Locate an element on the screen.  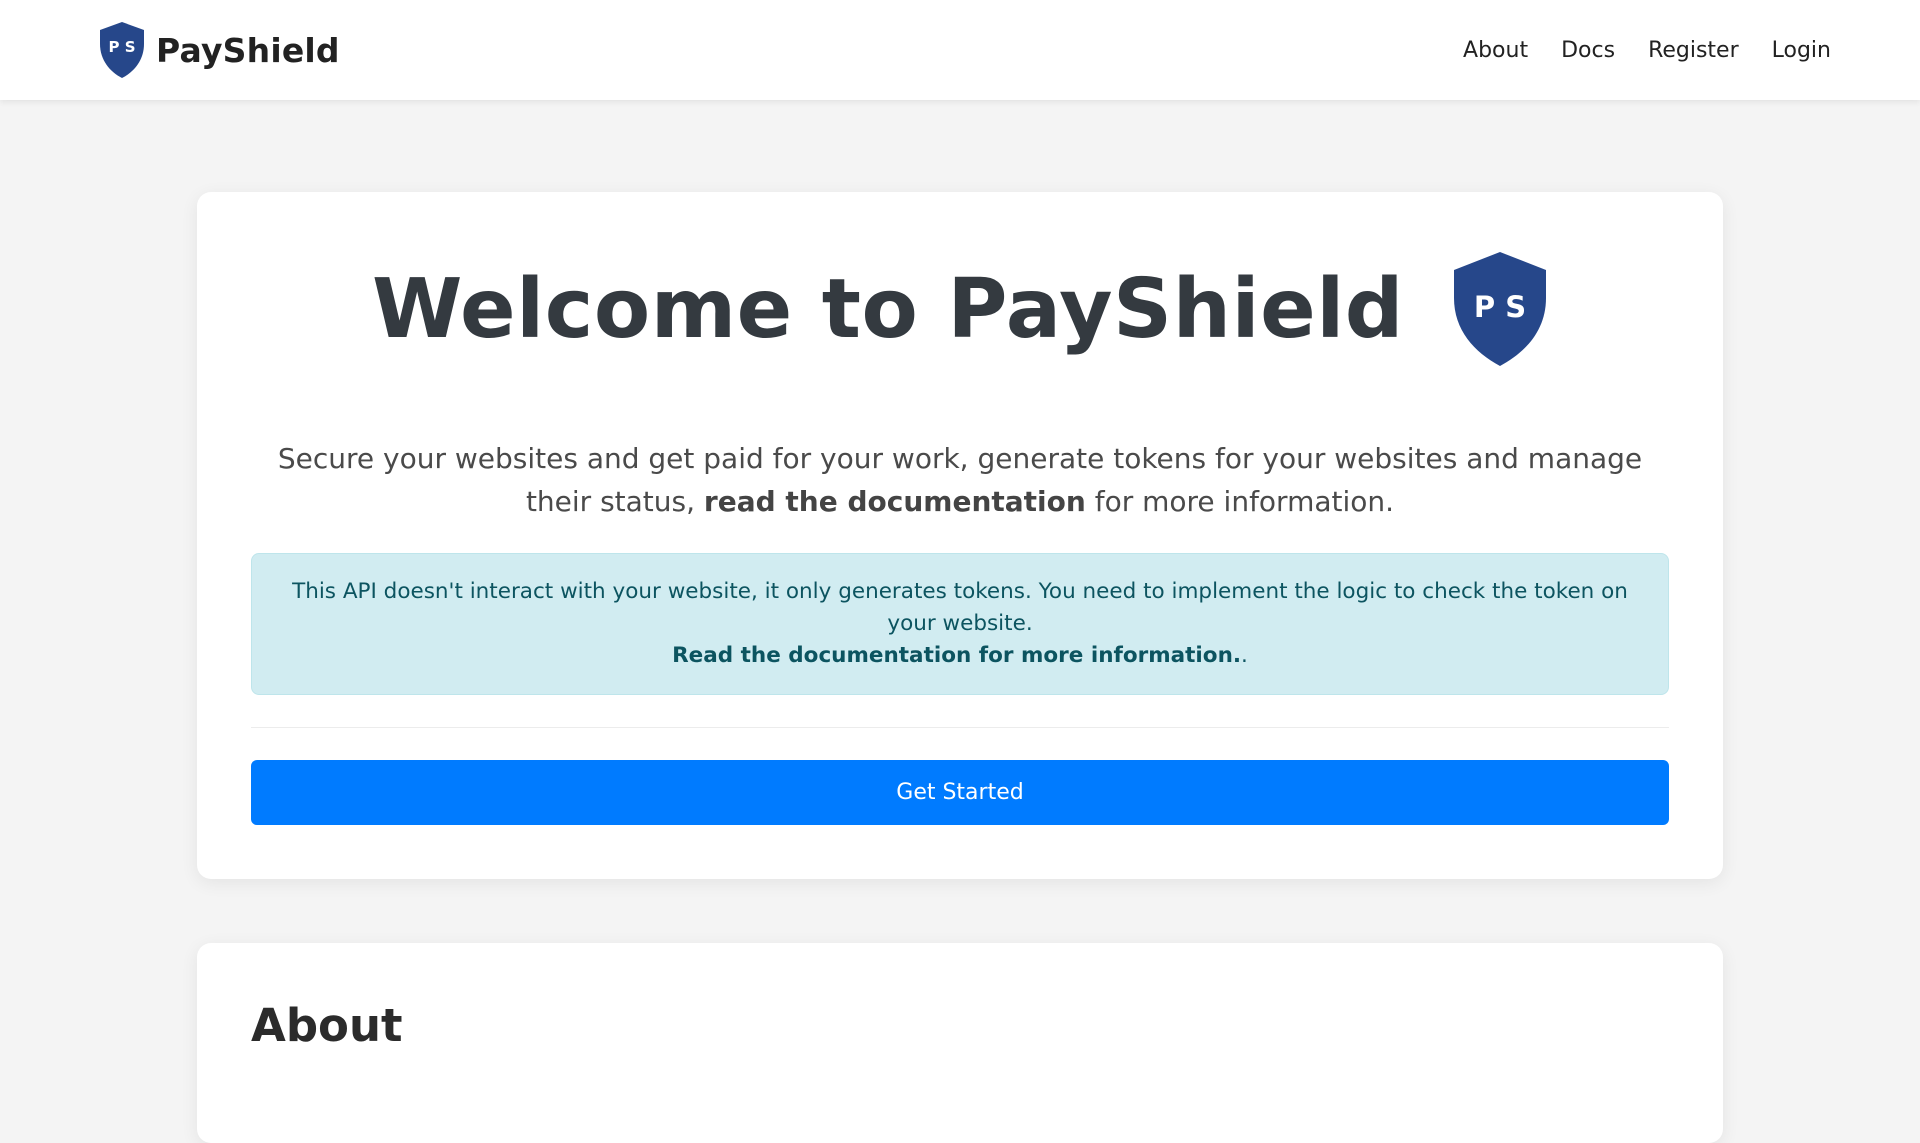
nav-link-login: Login is located at coordinates (1801, 50).